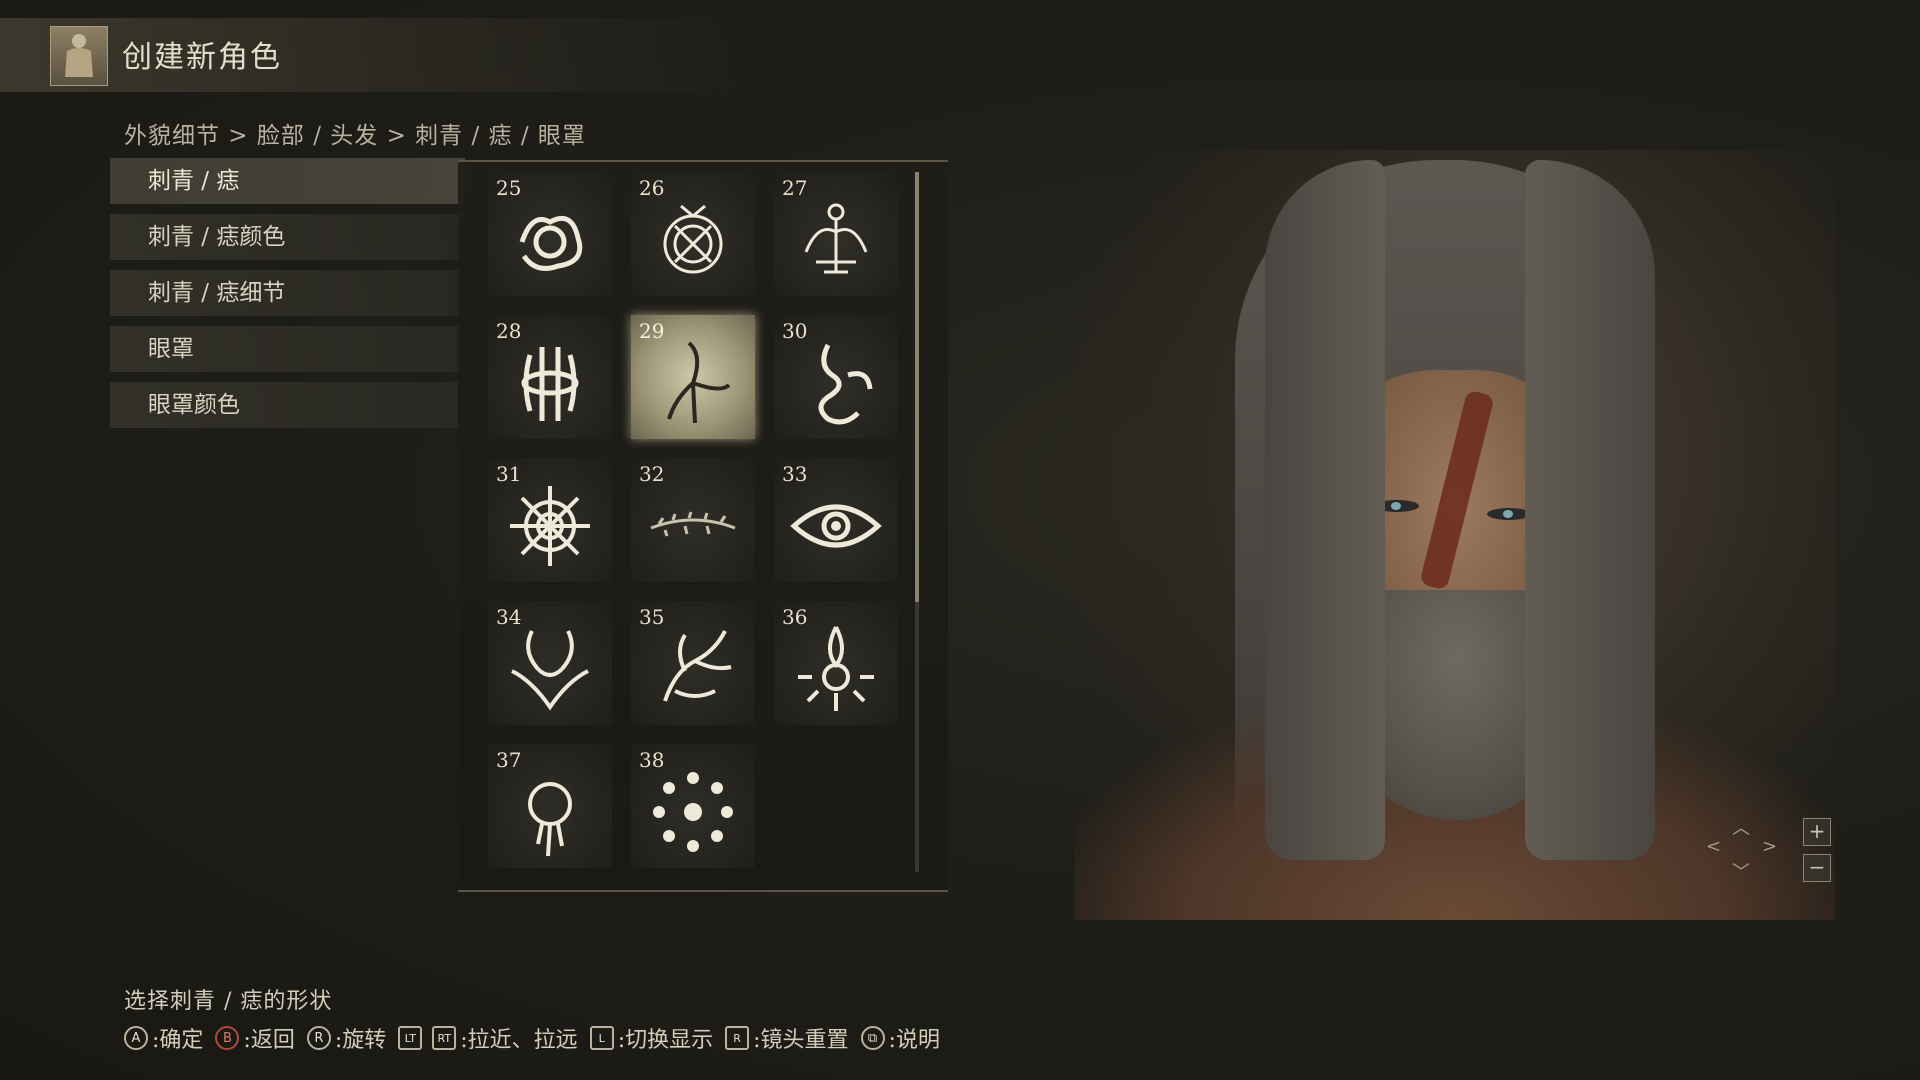 Image resolution: width=1920 pixels, height=1080 pixels. Describe the element at coordinates (699, 382) in the screenshot. I see `tri-claw-mark-icon` at that location.